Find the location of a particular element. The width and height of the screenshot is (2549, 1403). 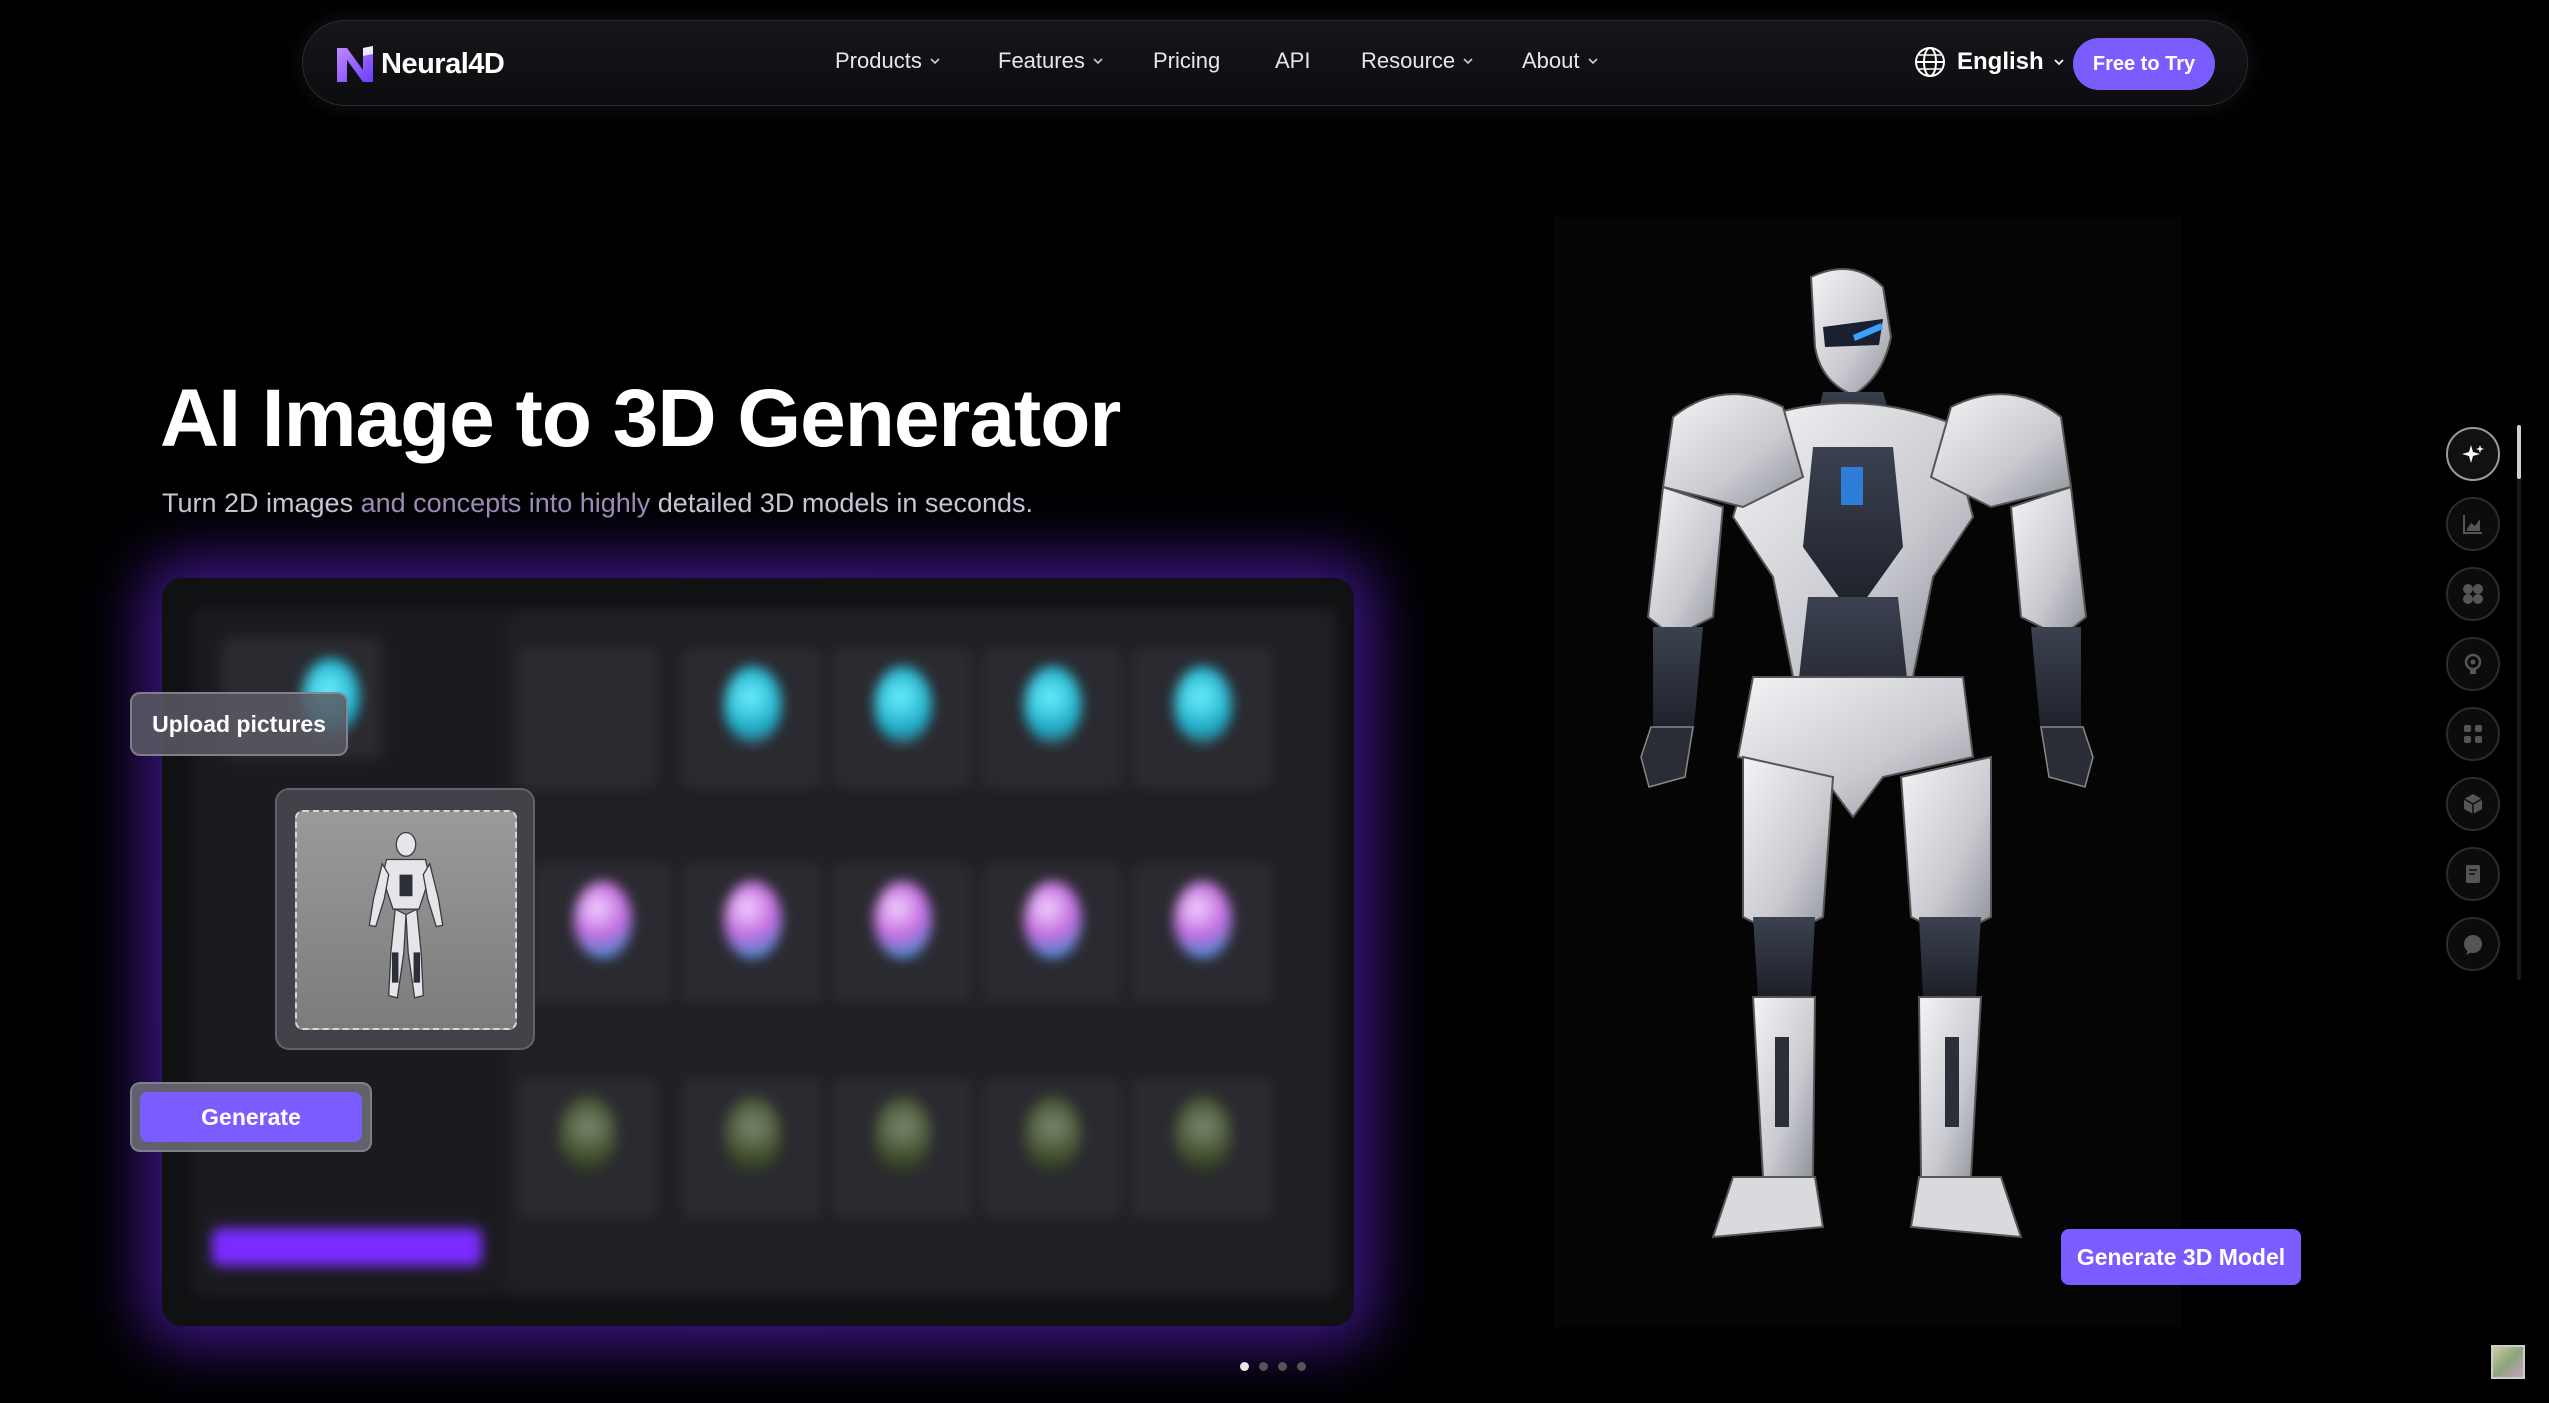

nav-products: Products is located at coordinates (887, 61).